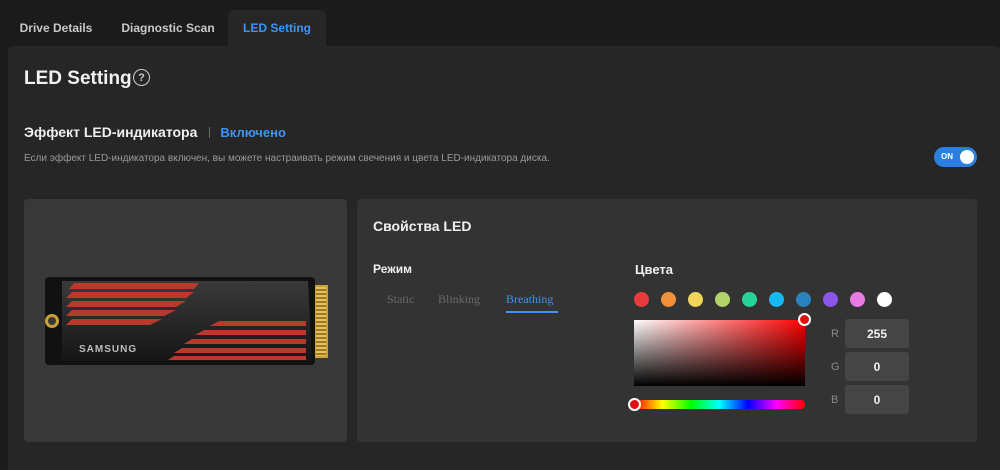  I want to click on toggle-knob, so click(967, 157).